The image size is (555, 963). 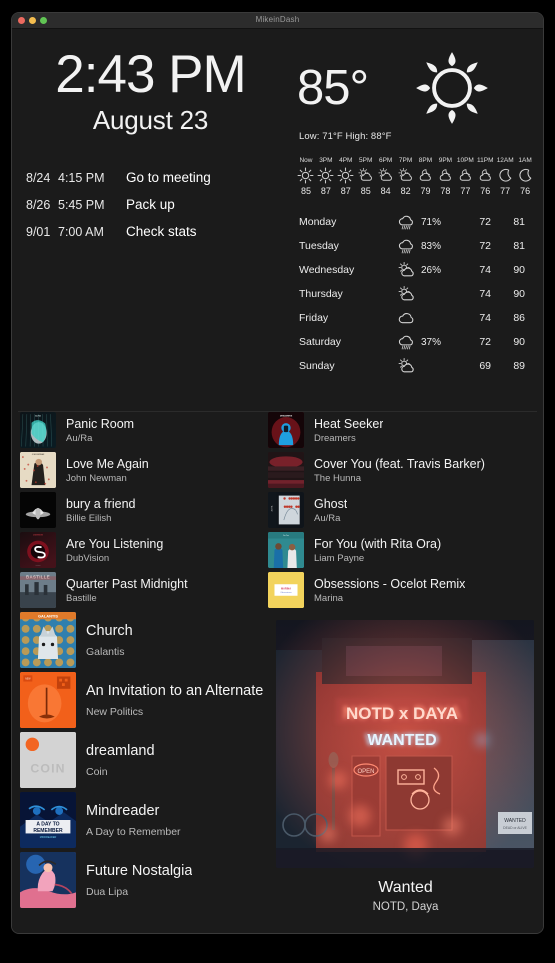 What do you see at coordinates (286, 590) in the screenshot?
I see `album-artwork: MARINA Obsessions` at bounding box center [286, 590].